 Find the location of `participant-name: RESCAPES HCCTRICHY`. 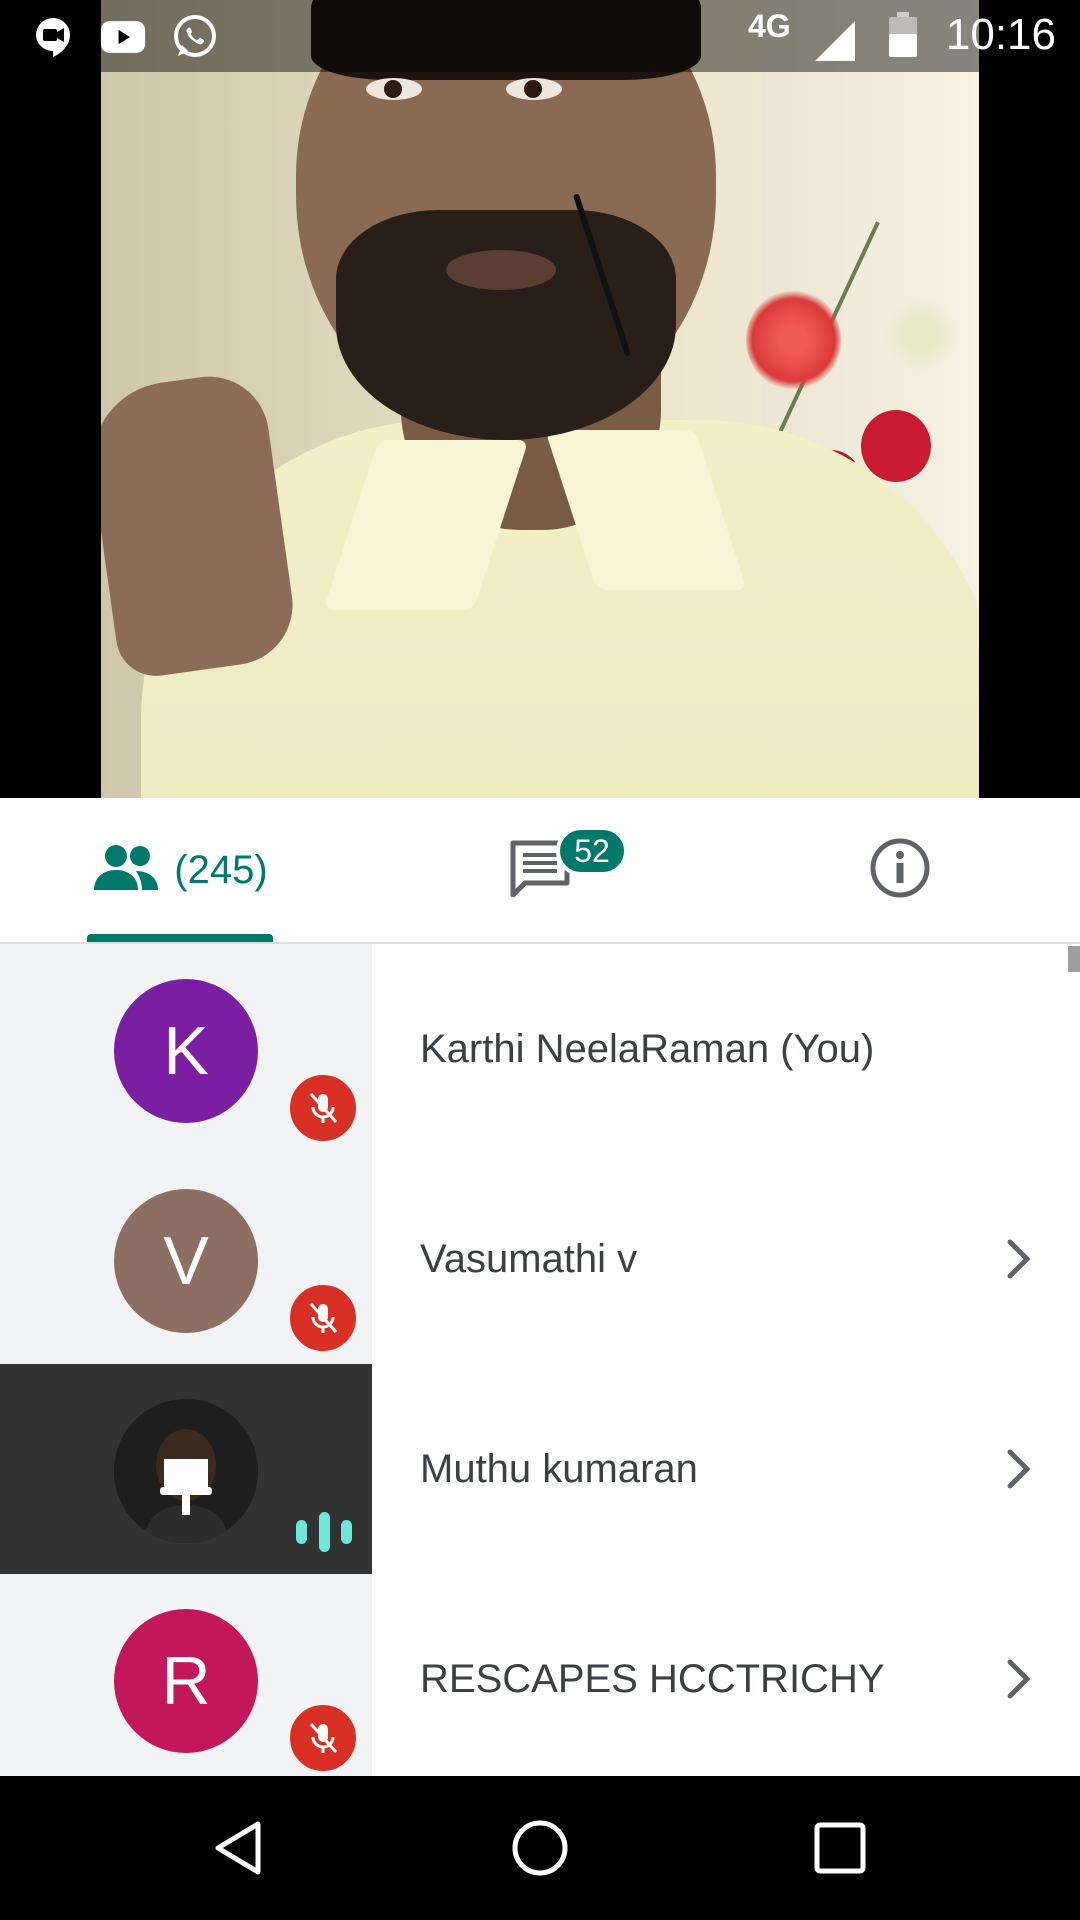

participant-name: RESCAPES HCCTRICHY is located at coordinates (652, 1678).